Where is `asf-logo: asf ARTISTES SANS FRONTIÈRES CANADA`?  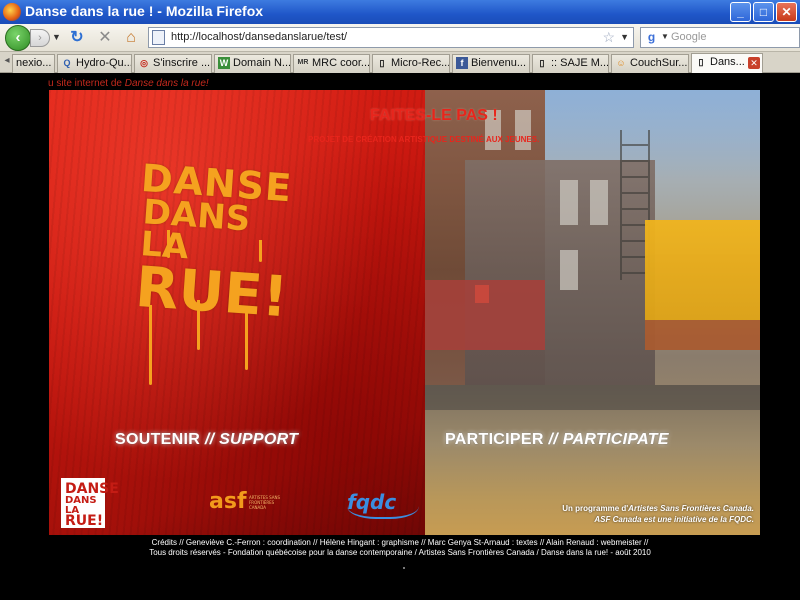
asf-logo: asf ARTISTES SANS FRONTIÈRES CANADA is located at coordinates (244, 502).